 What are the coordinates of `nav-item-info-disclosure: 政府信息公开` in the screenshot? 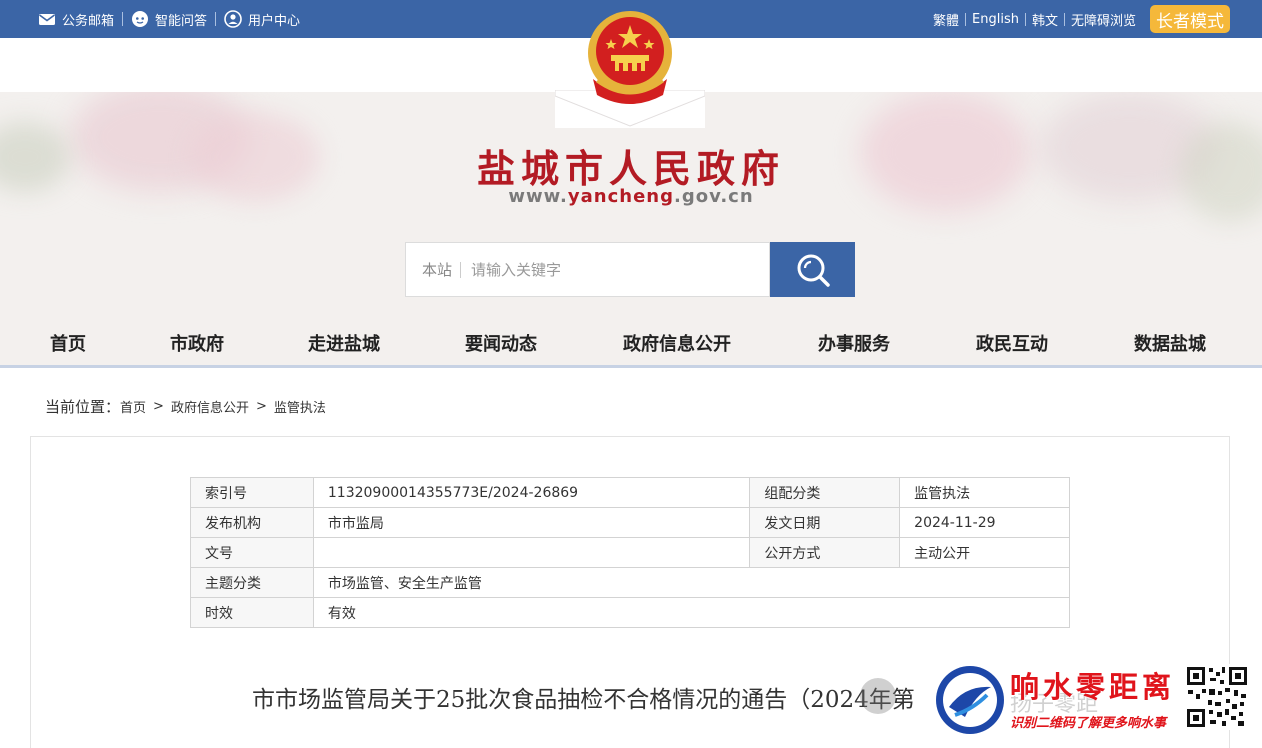 It's located at (677, 343).